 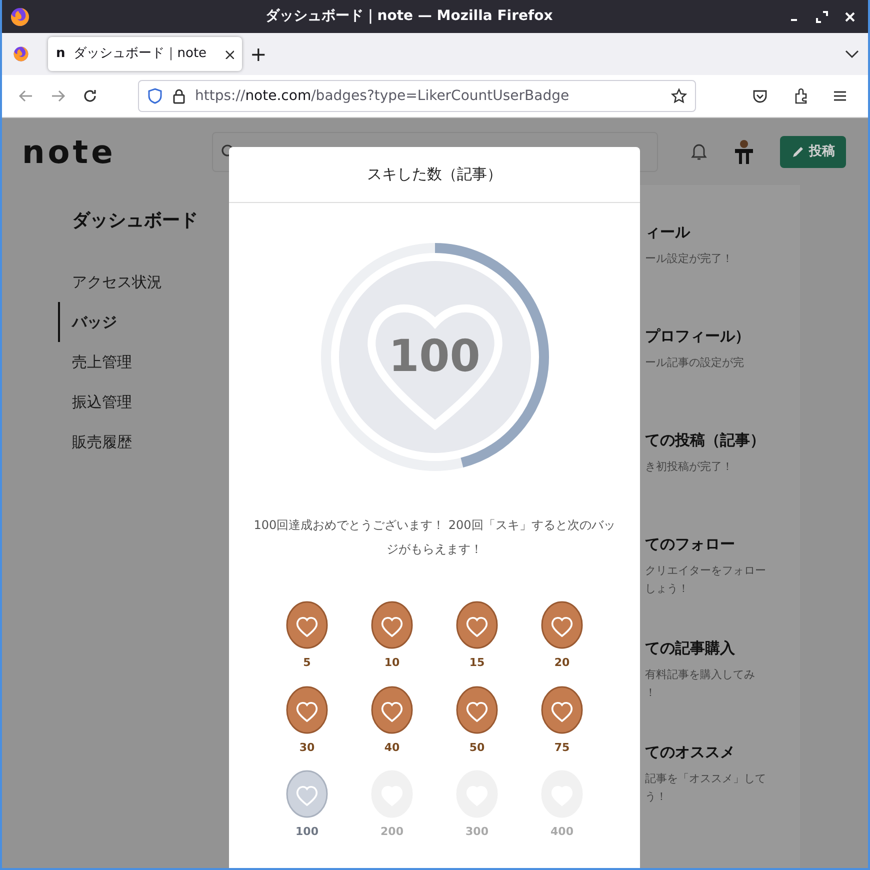 I want to click on badge-label: 75, so click(x=562, y=748).